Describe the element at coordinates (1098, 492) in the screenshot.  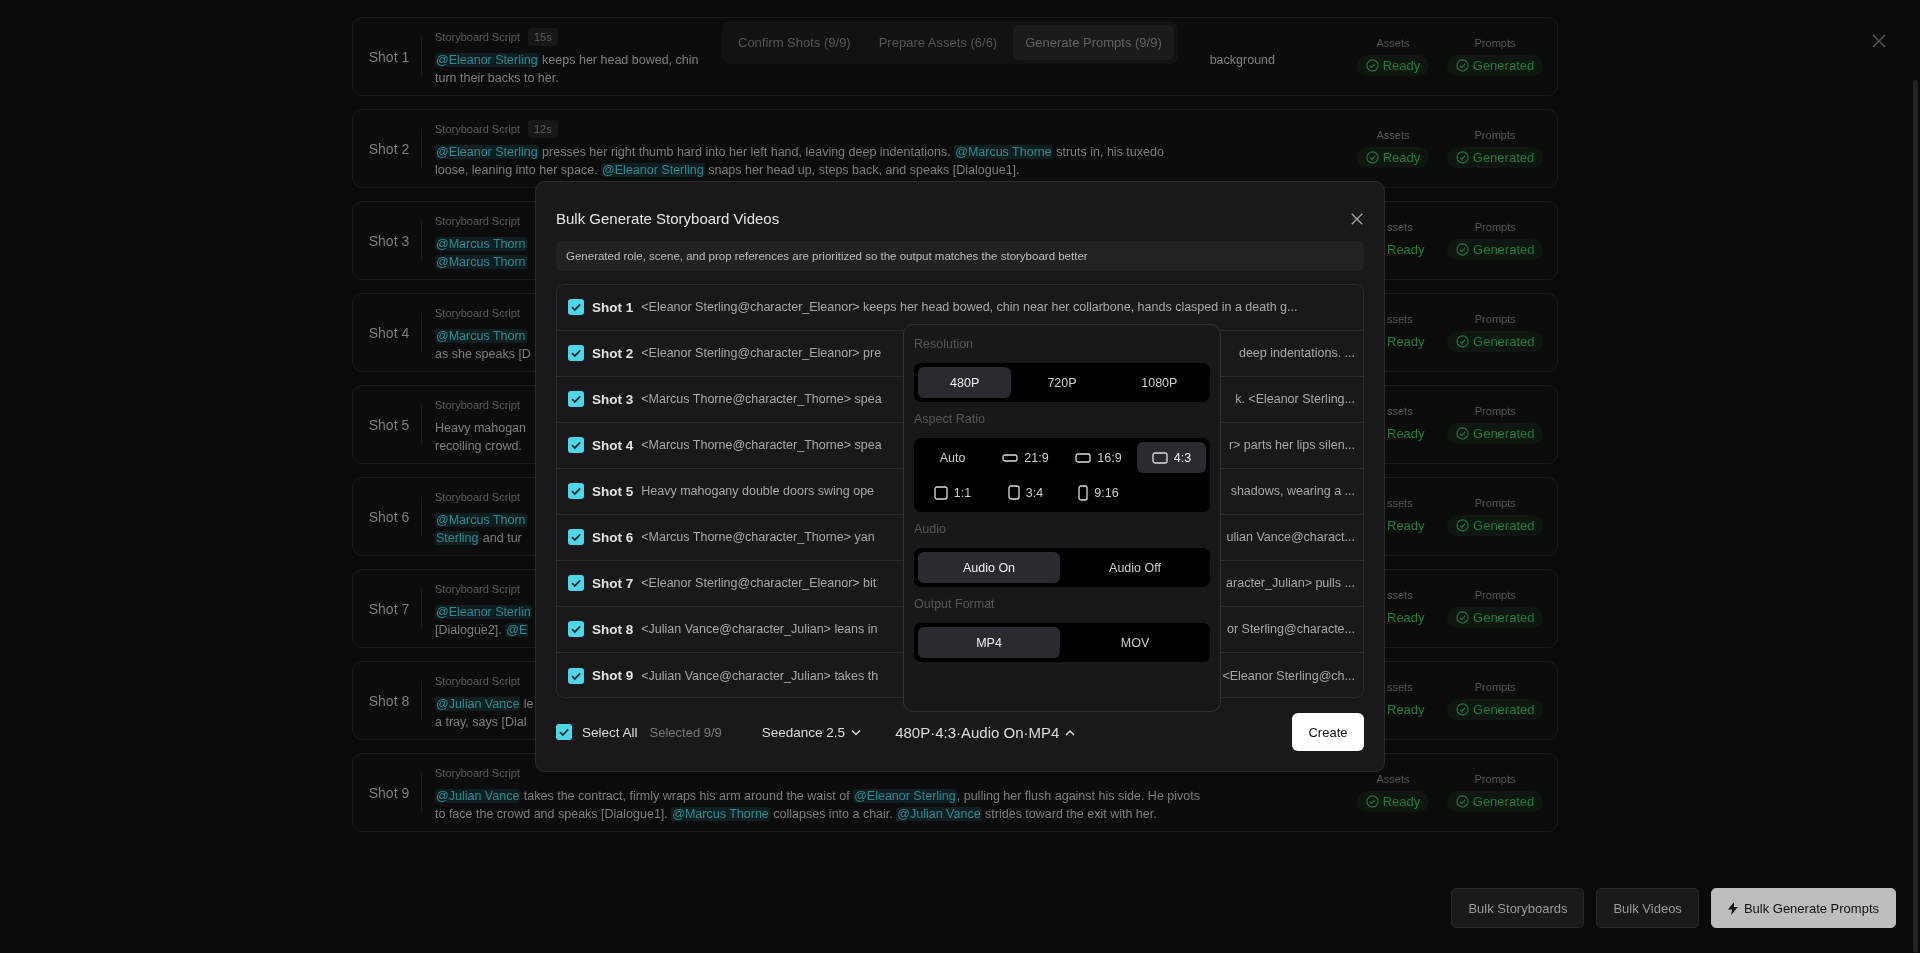
I see `option-button: 9:16` at that location.